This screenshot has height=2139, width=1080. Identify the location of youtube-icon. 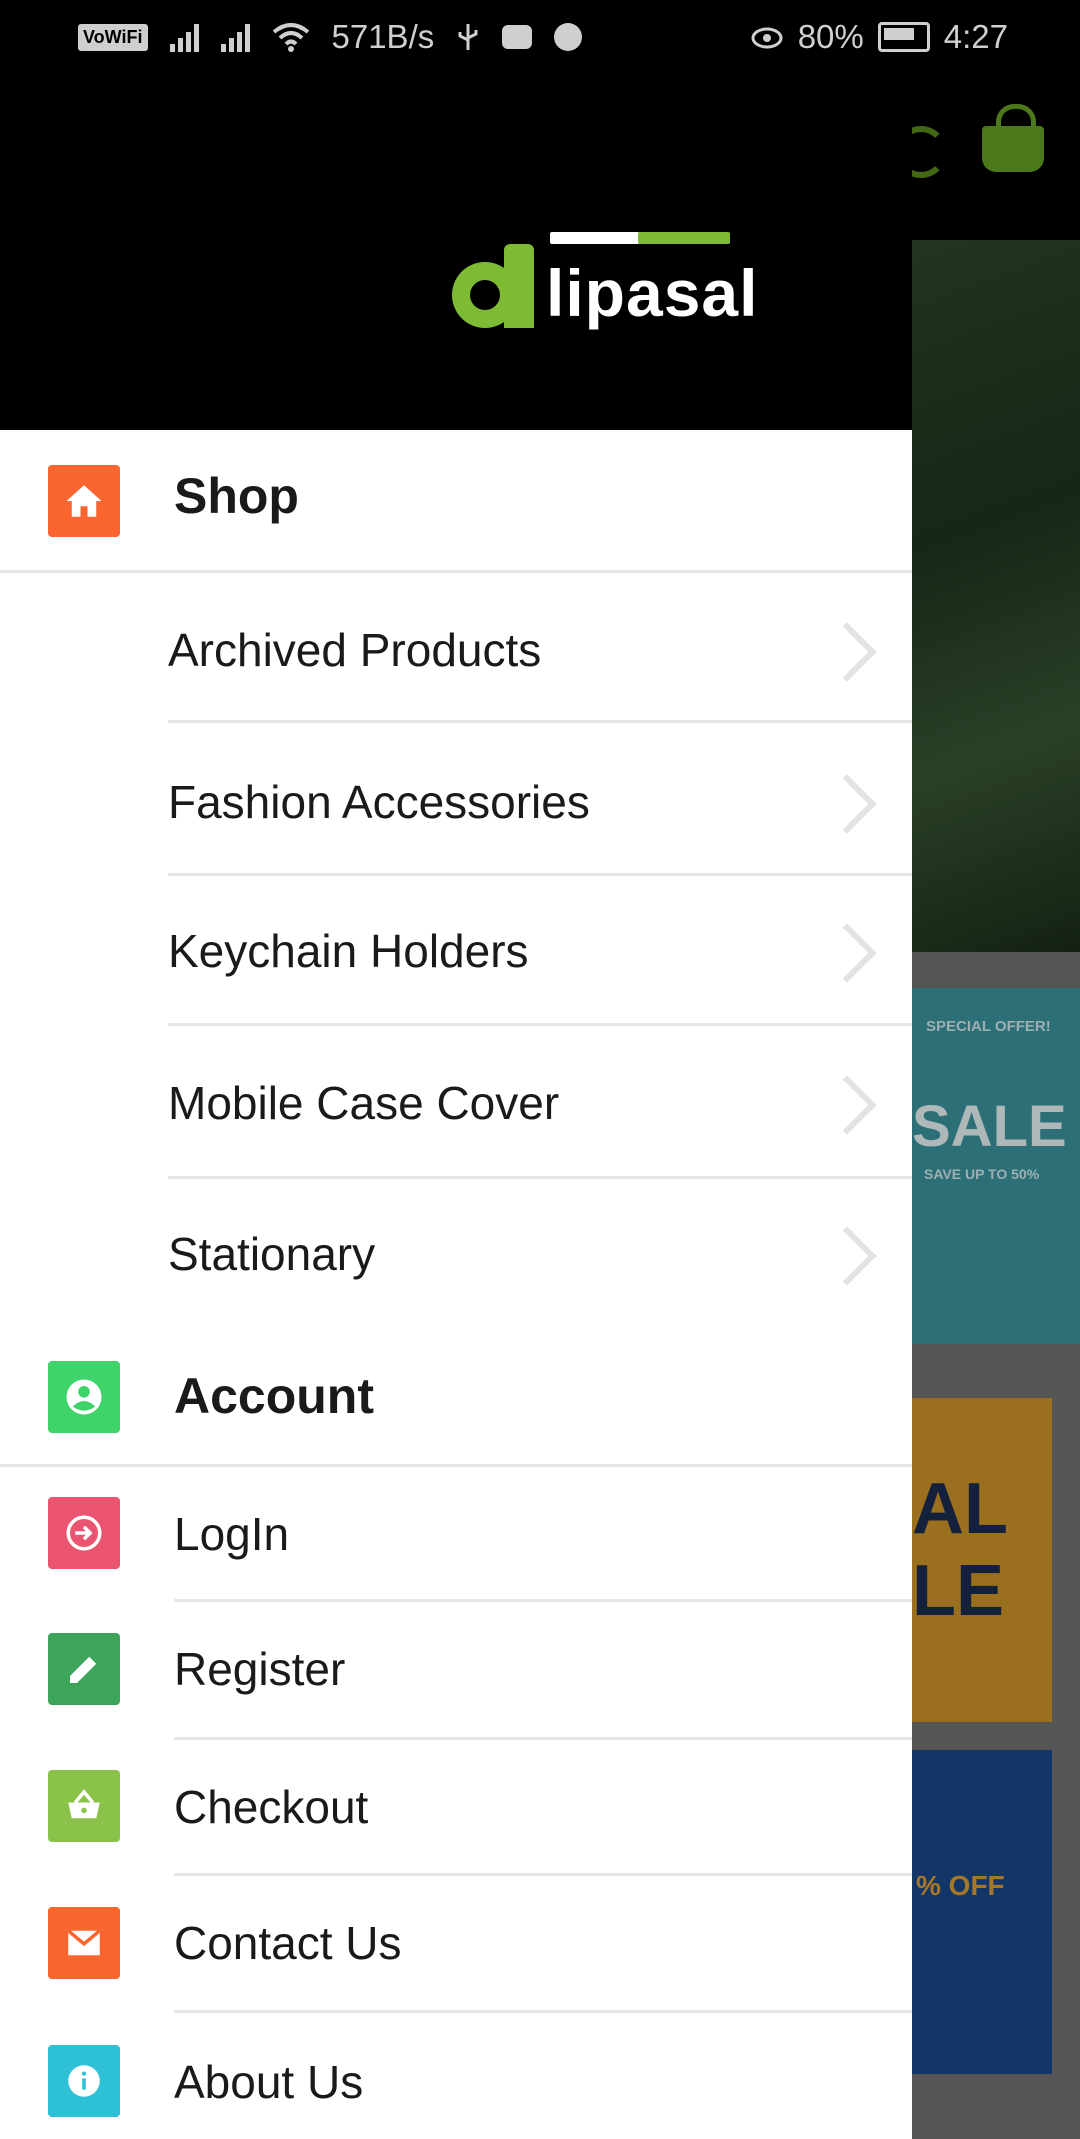
(517, 37).